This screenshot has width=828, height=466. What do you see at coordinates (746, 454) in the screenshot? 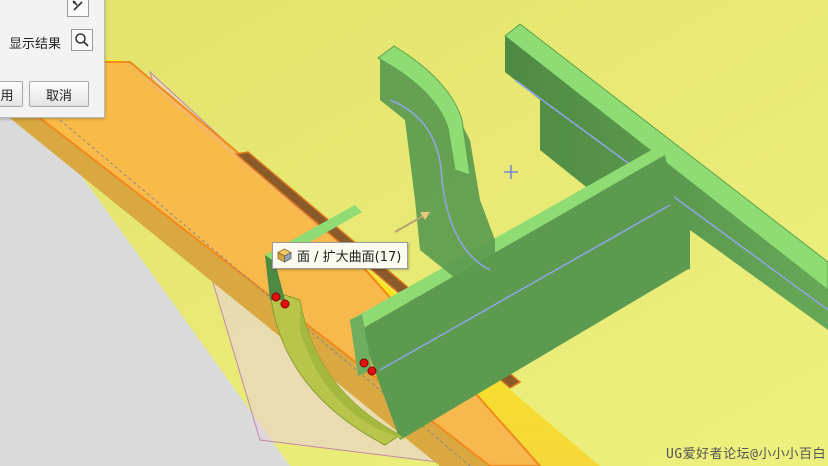
I see `watermark: UG爱好者论坛@小小小百白` at bounding box center [746, 454].